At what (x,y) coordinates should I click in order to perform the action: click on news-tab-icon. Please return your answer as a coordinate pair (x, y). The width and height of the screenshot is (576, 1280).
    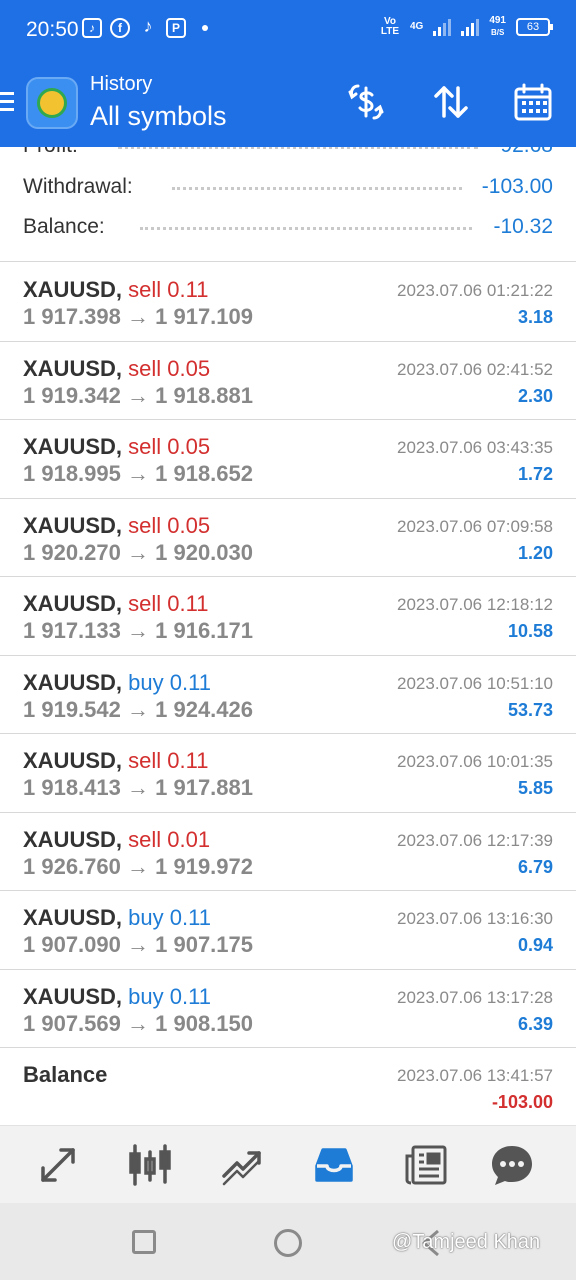
    Looking at the image, I should click on (426, 1165).